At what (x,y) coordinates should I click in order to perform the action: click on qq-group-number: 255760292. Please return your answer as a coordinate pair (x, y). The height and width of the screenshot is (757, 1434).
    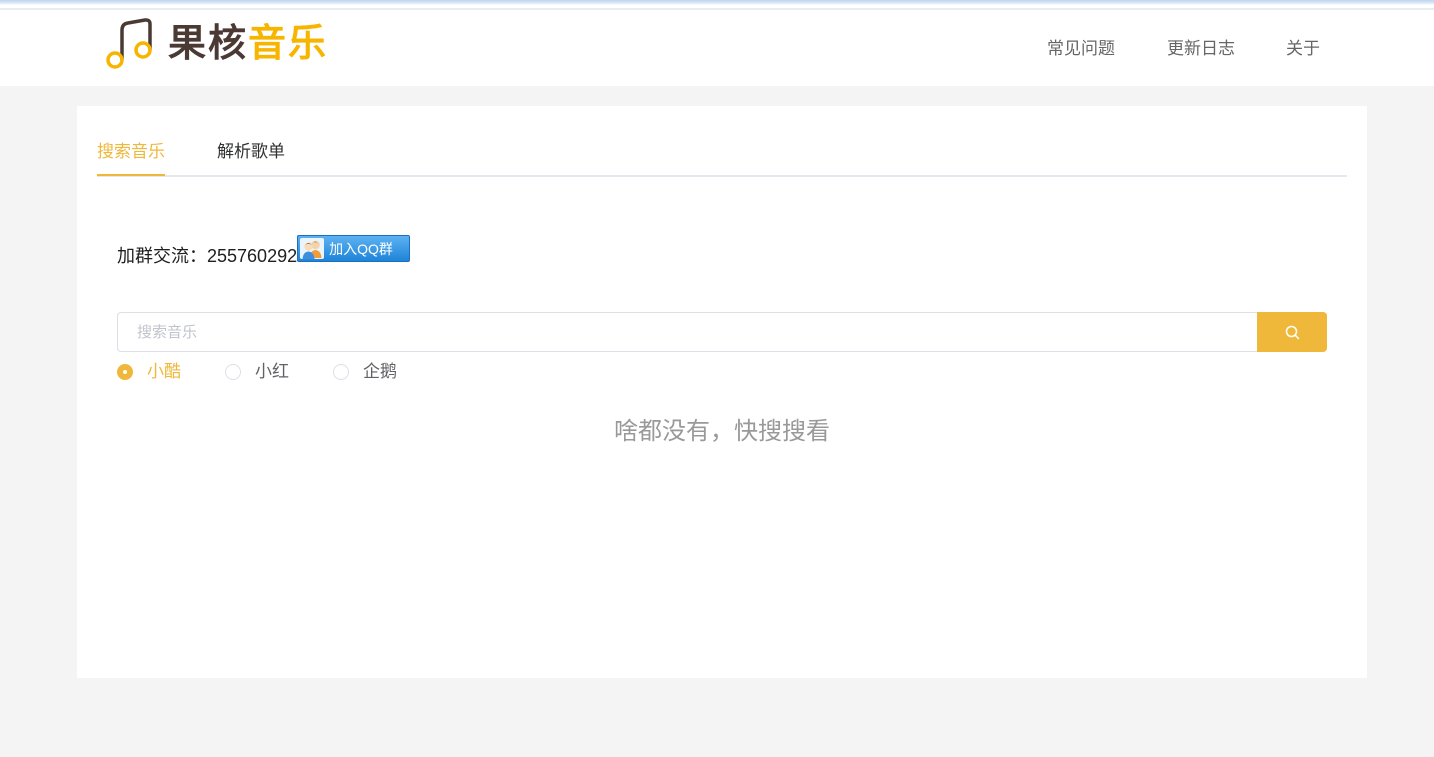
    Looking at the image, I should click on (252, 256).